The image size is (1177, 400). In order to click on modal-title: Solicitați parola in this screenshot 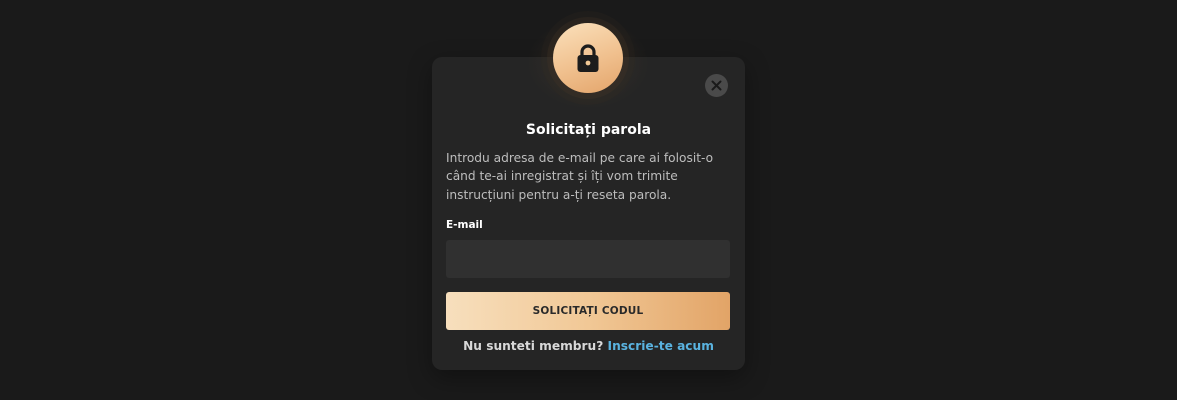, I will do `click(588, 130)`.